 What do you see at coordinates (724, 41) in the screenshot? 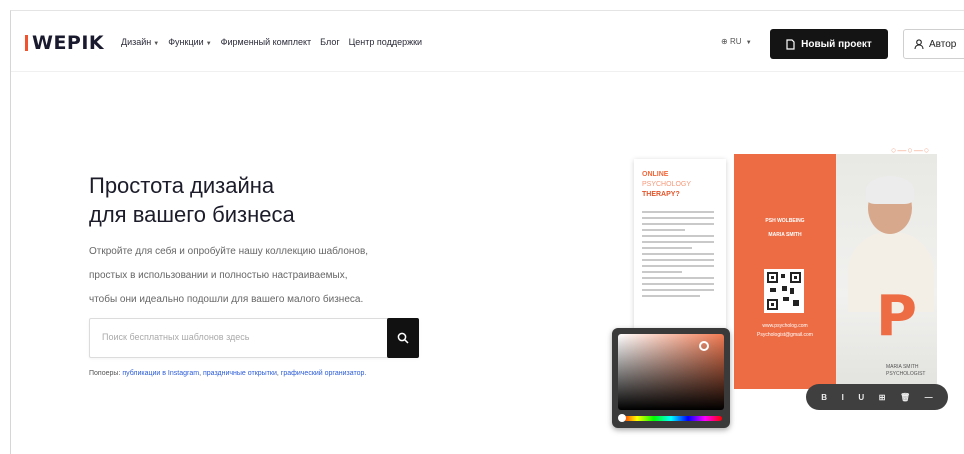
I see `globe-icon: ⊕` at bounding box center [724, 41].